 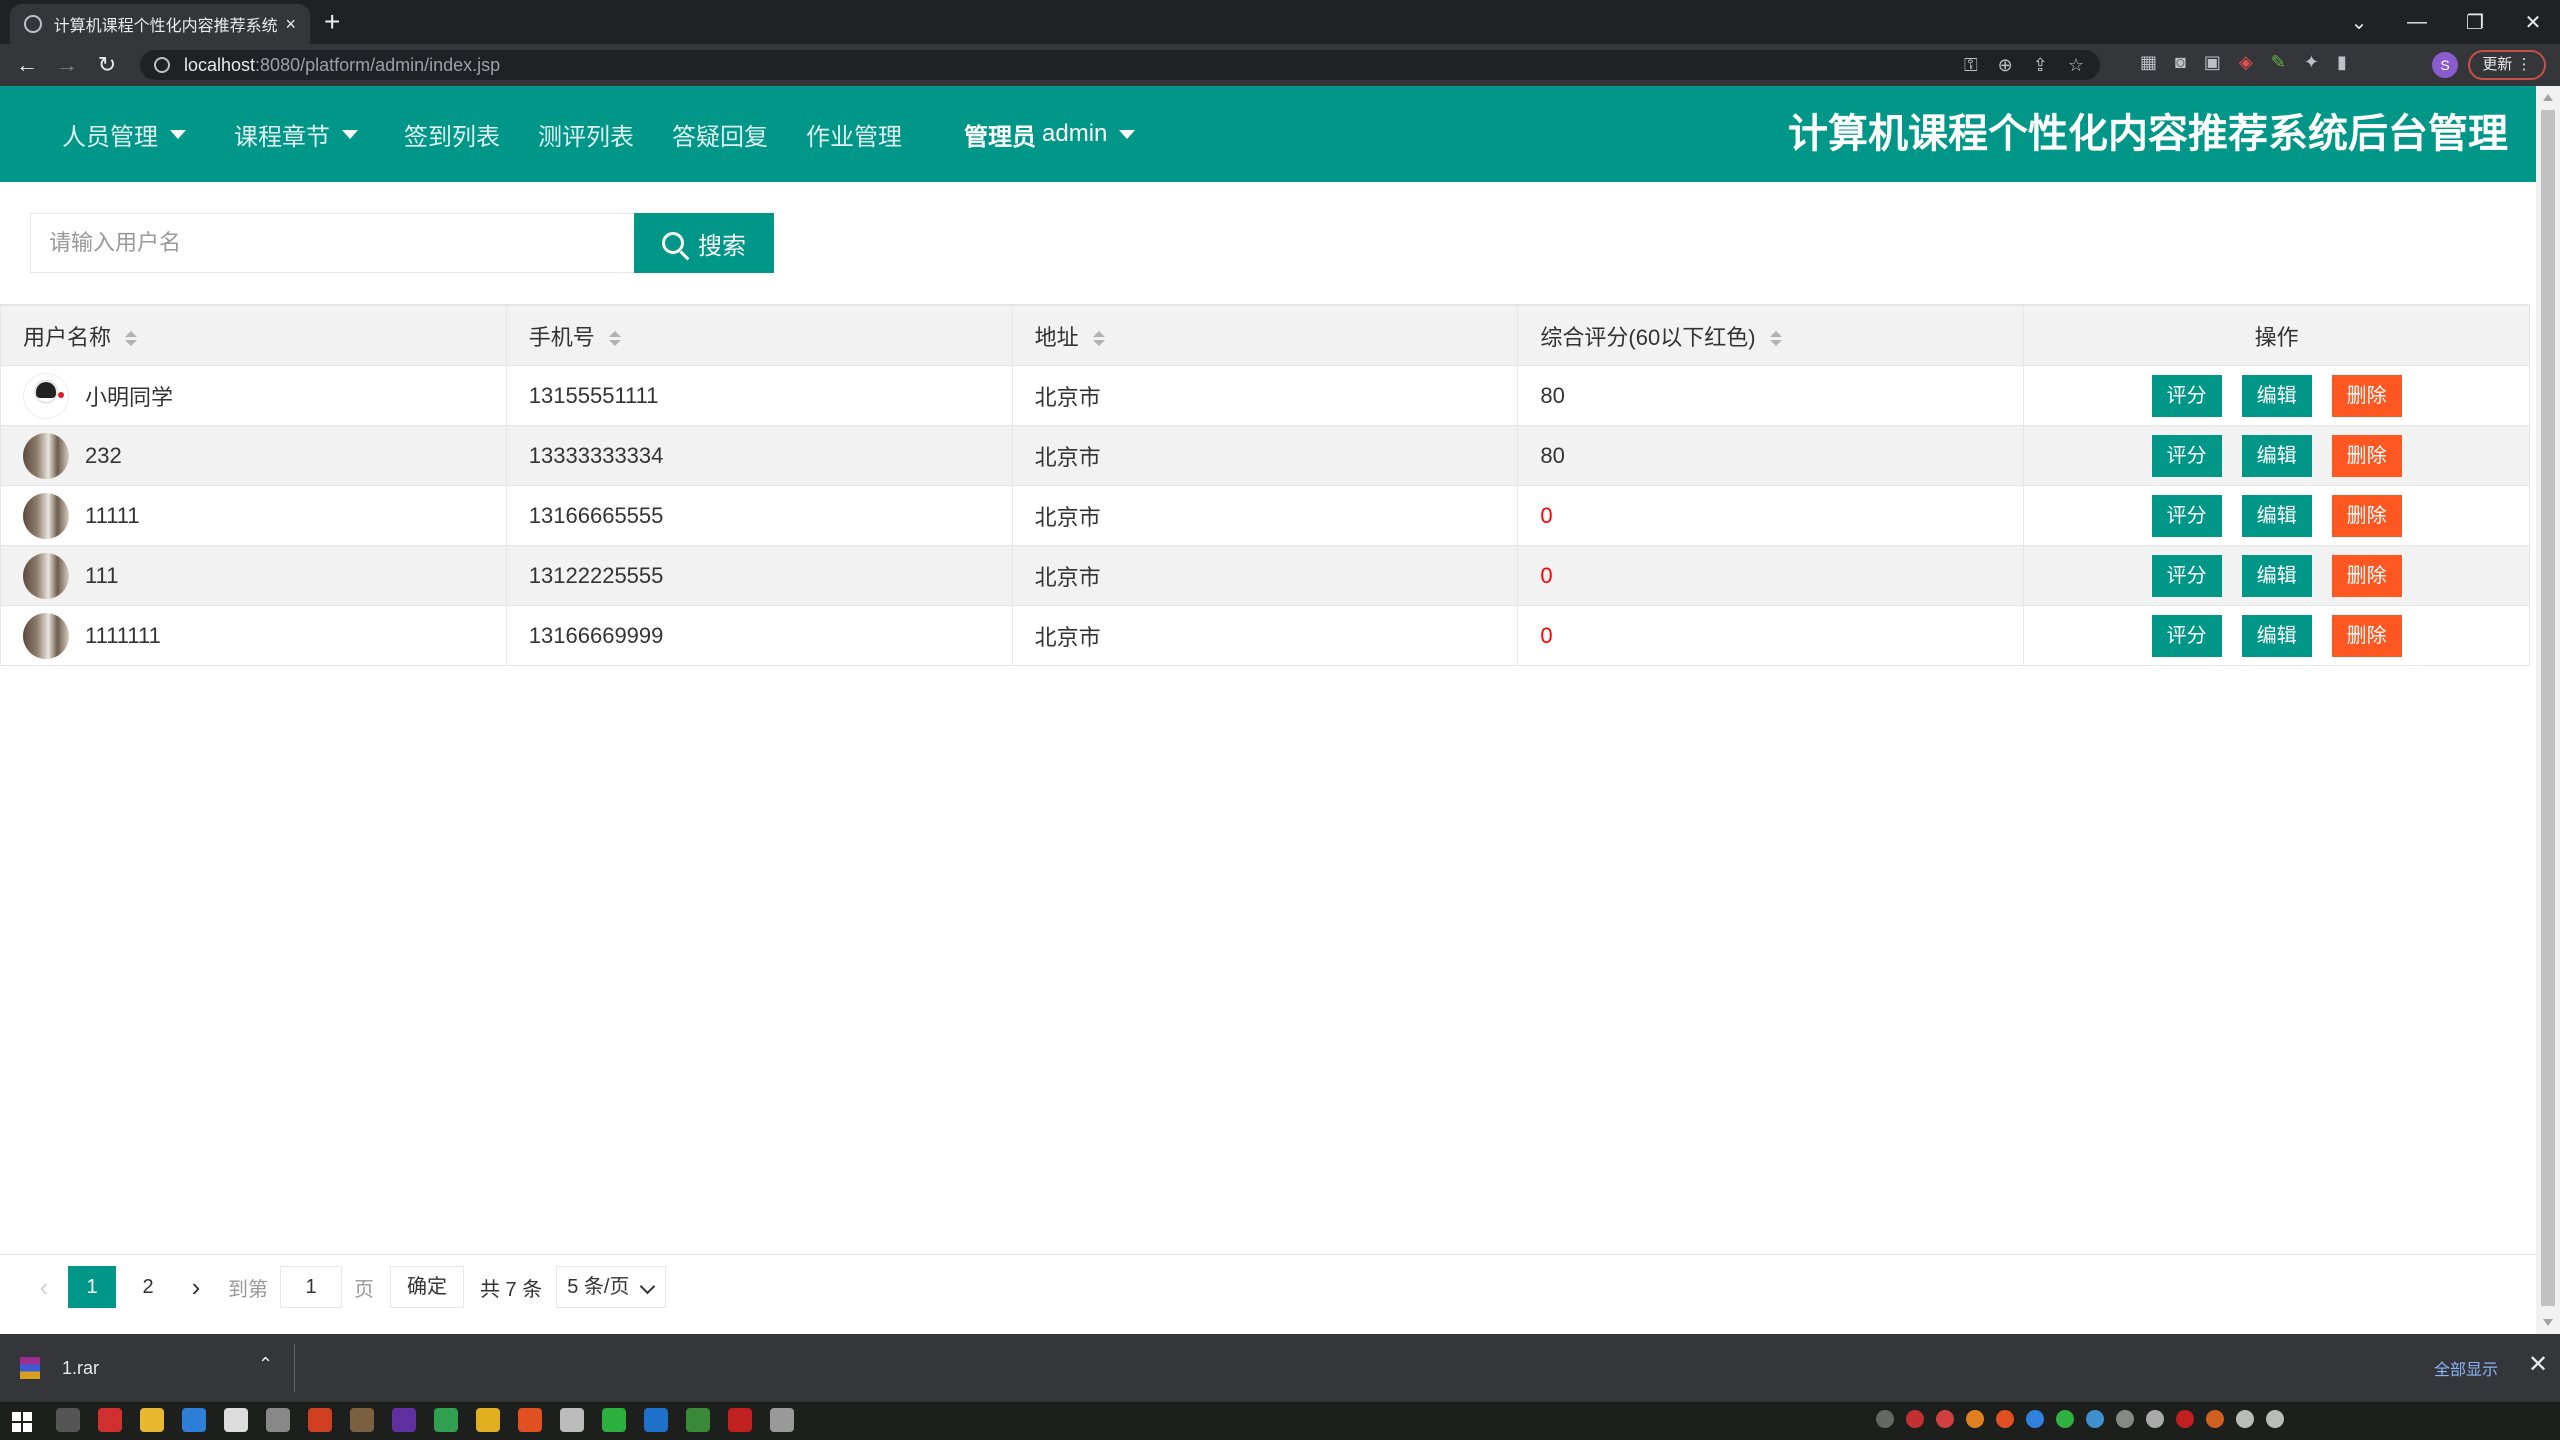 What do you see at coordinates (2005, 65) in the screenshot?
I see `zoom-icon: ⊕` at bounding box center [2005, 65].